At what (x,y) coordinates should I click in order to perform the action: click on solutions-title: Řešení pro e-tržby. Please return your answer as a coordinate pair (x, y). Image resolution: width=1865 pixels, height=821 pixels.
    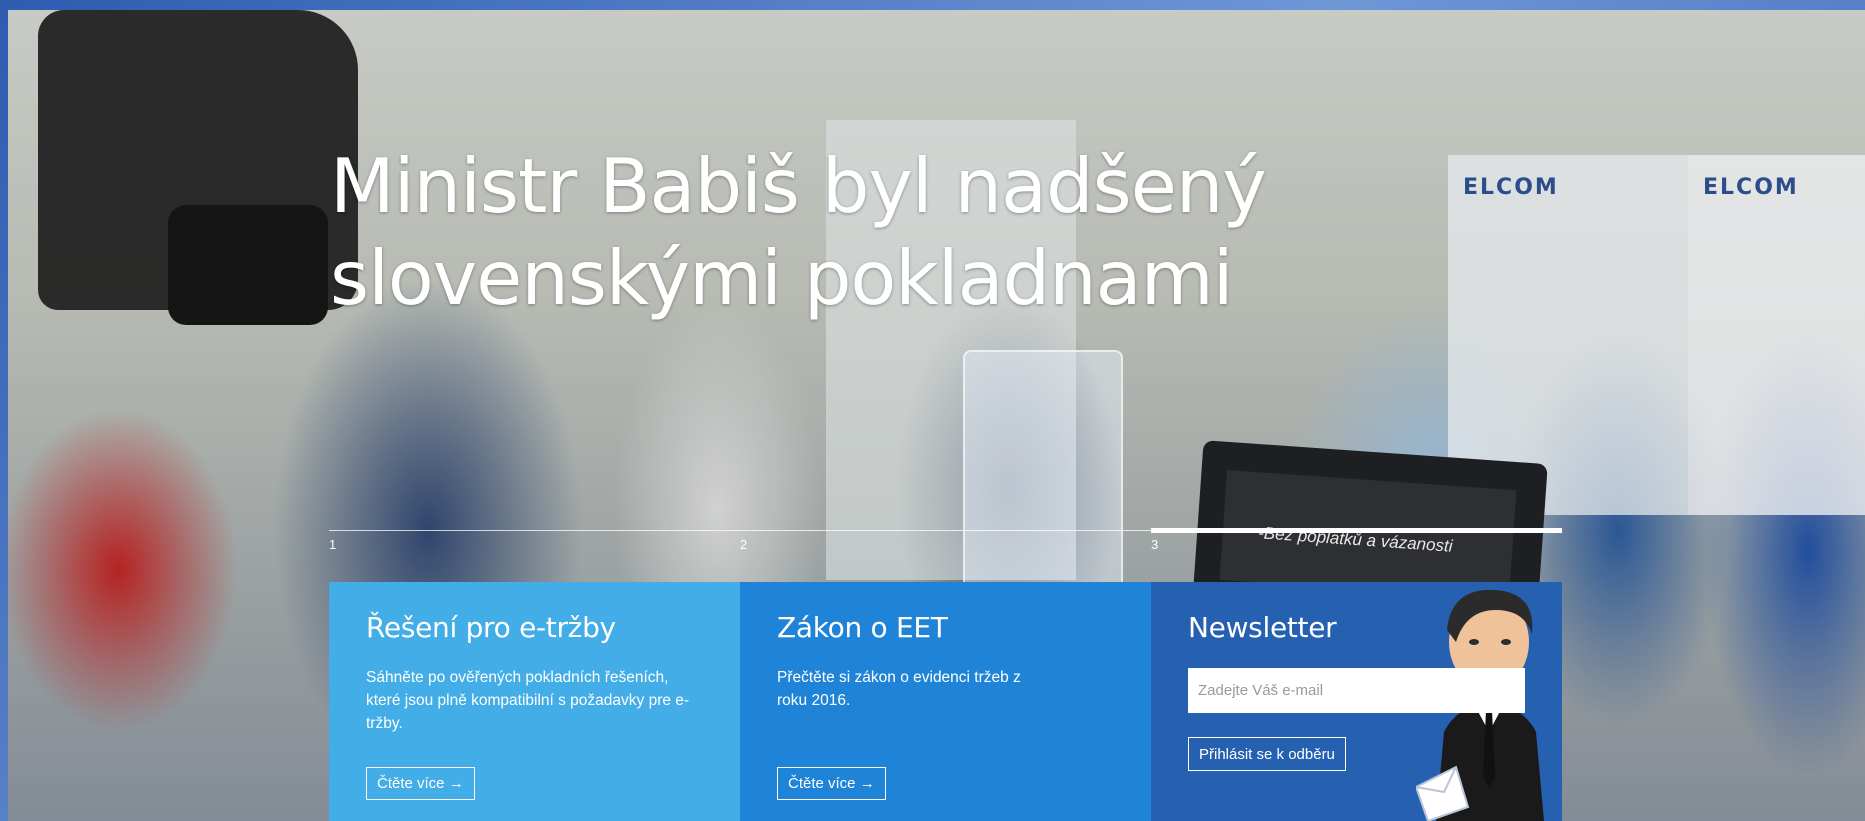
    Looking at the image, I should click on (491, 627).